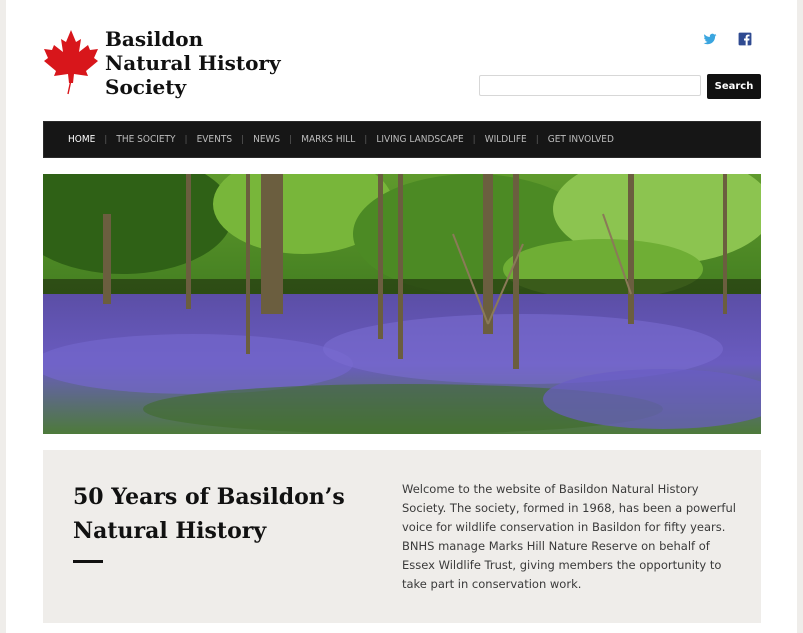 Image resolution: width=803 pixels, height=633 pixels. I want to click on search-button: Search, so click(734, 86).